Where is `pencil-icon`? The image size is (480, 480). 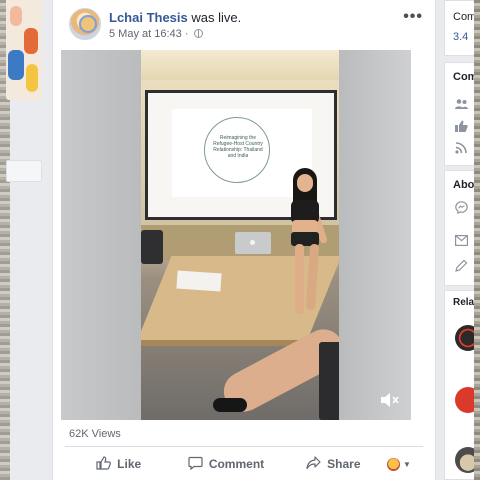 pencil-icon is located at coordinates (461, 265).